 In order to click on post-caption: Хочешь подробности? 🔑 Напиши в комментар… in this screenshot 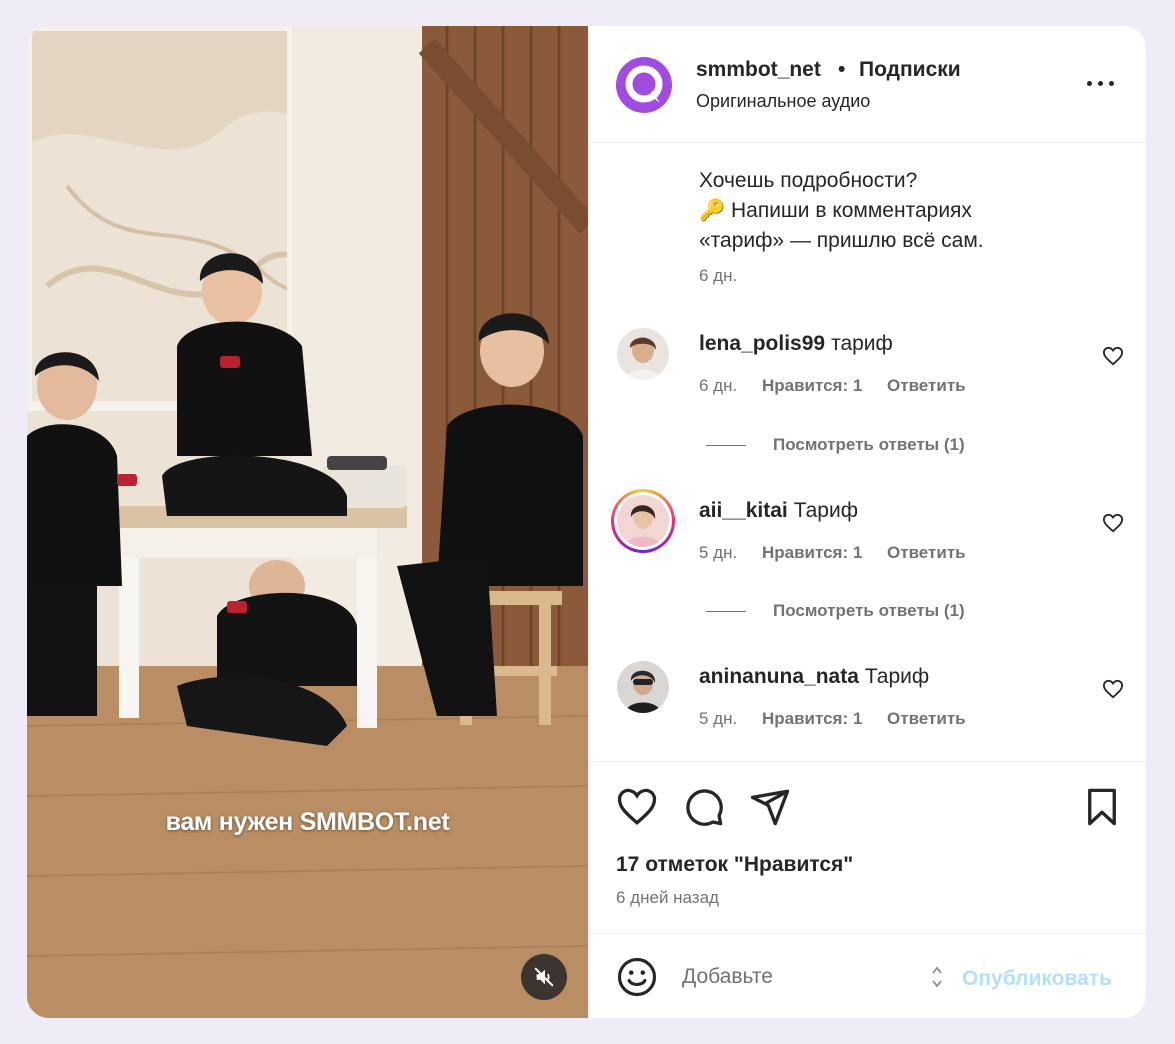, I will do `click(909, 211)`.